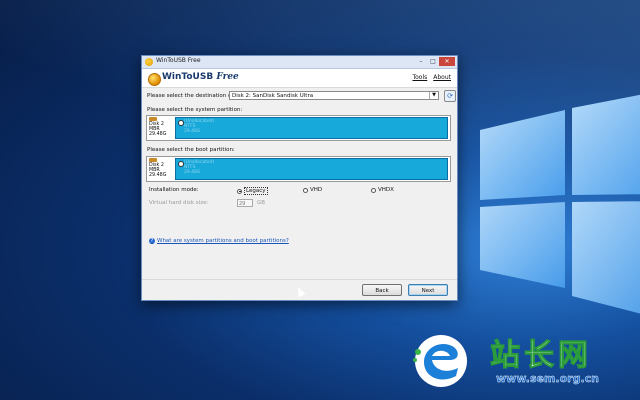 This screenshot has width=640, height=400. I want to click on vhd-size-input: 29, so click(245, 203).